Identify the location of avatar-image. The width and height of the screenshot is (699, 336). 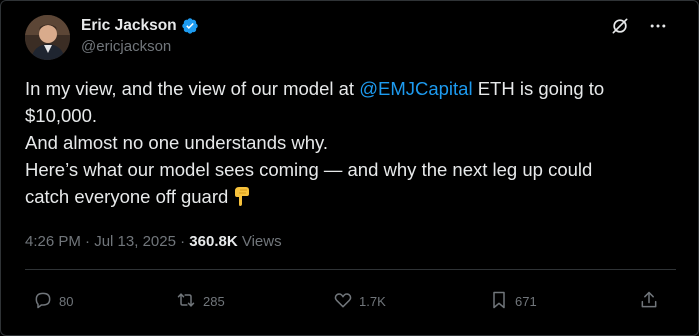
(47, 37).